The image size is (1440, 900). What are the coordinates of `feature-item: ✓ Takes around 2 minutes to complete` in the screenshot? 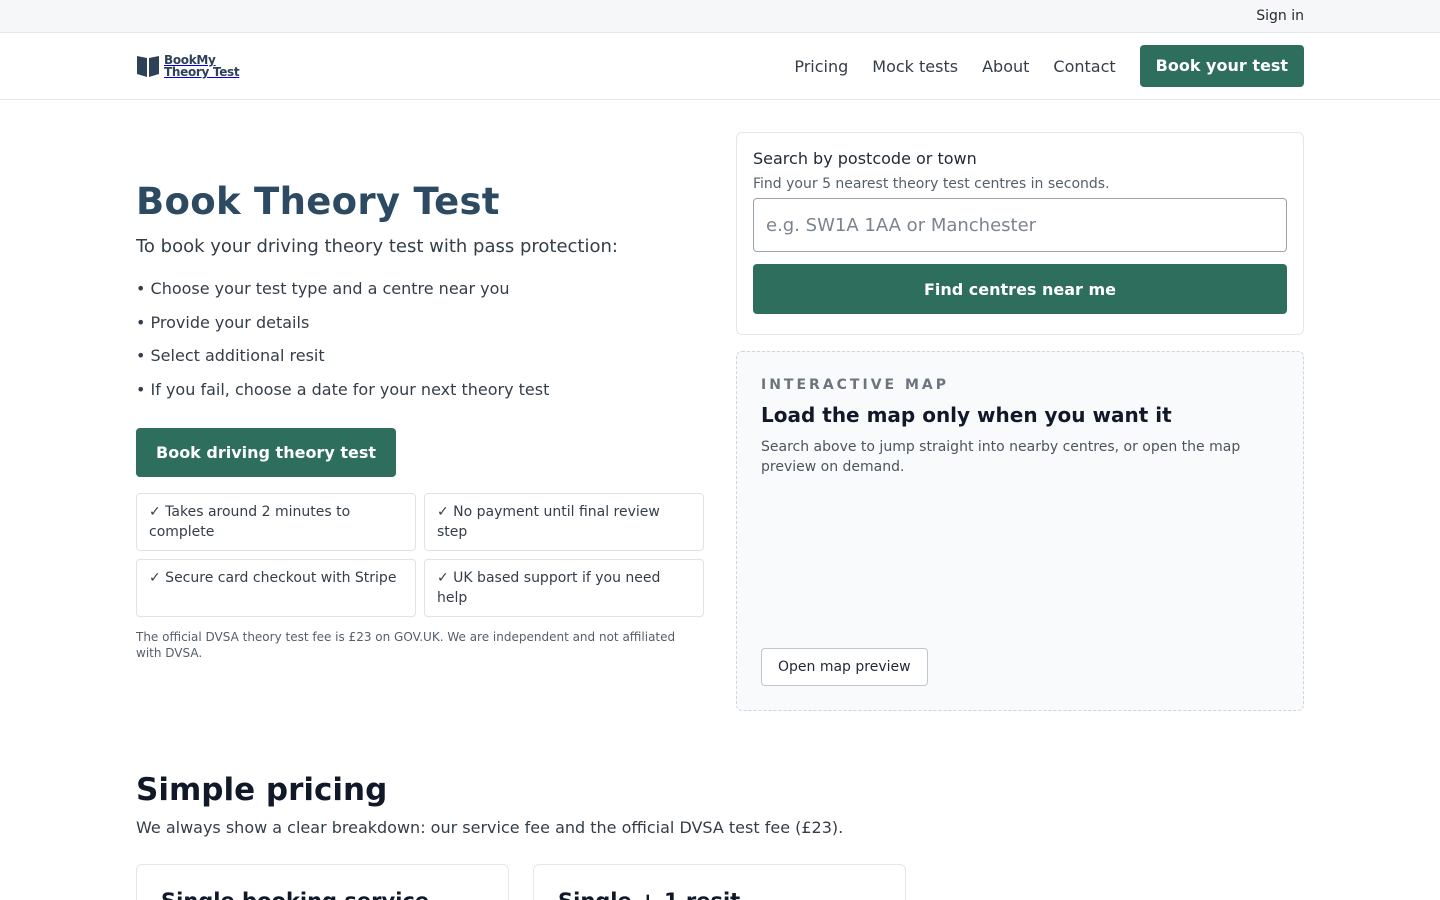 It's located at (276, 522).